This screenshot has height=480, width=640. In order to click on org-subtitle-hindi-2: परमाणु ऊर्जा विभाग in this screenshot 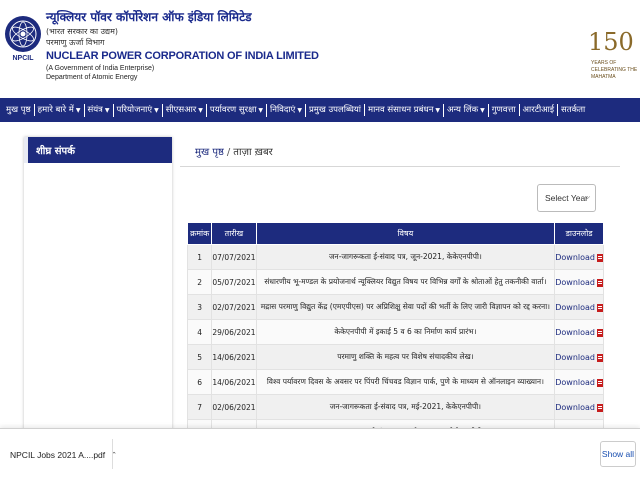, I will do `click(75, 42)`.